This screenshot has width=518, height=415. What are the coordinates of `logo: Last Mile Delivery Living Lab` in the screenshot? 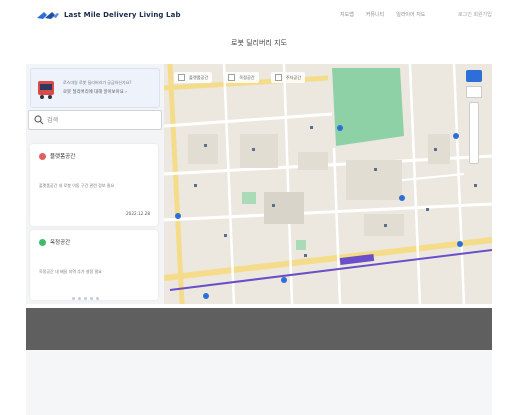 It's located at (108, 15).